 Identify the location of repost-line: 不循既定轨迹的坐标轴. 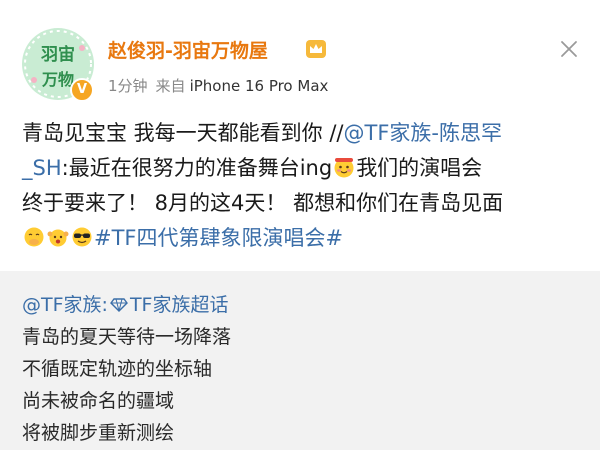
(117, 369).